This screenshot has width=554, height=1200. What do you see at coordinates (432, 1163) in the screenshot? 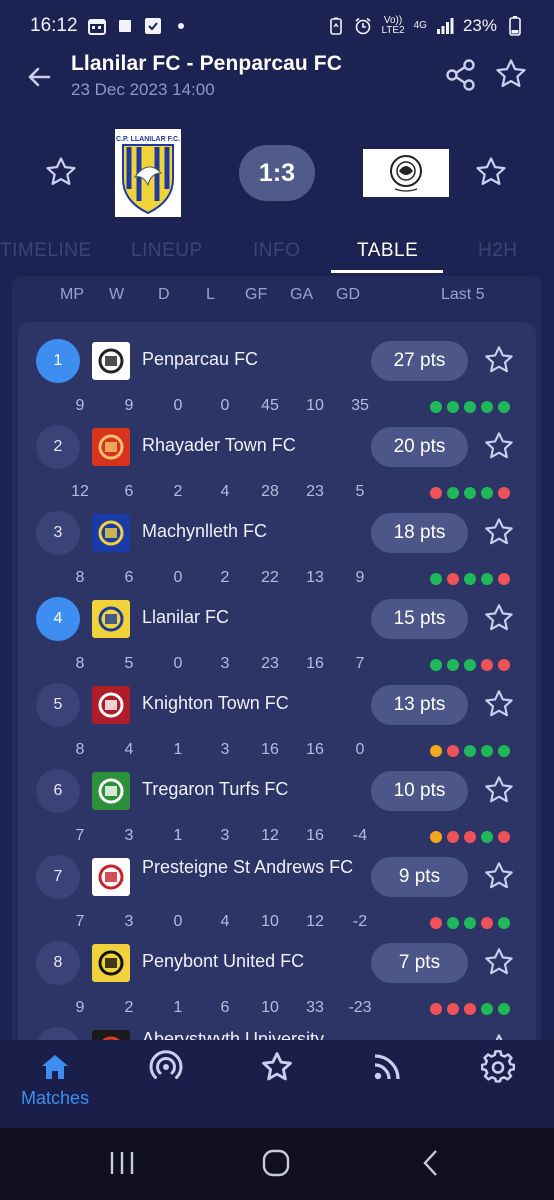
I see `system-back-button` at bounding box center [432, 1163].